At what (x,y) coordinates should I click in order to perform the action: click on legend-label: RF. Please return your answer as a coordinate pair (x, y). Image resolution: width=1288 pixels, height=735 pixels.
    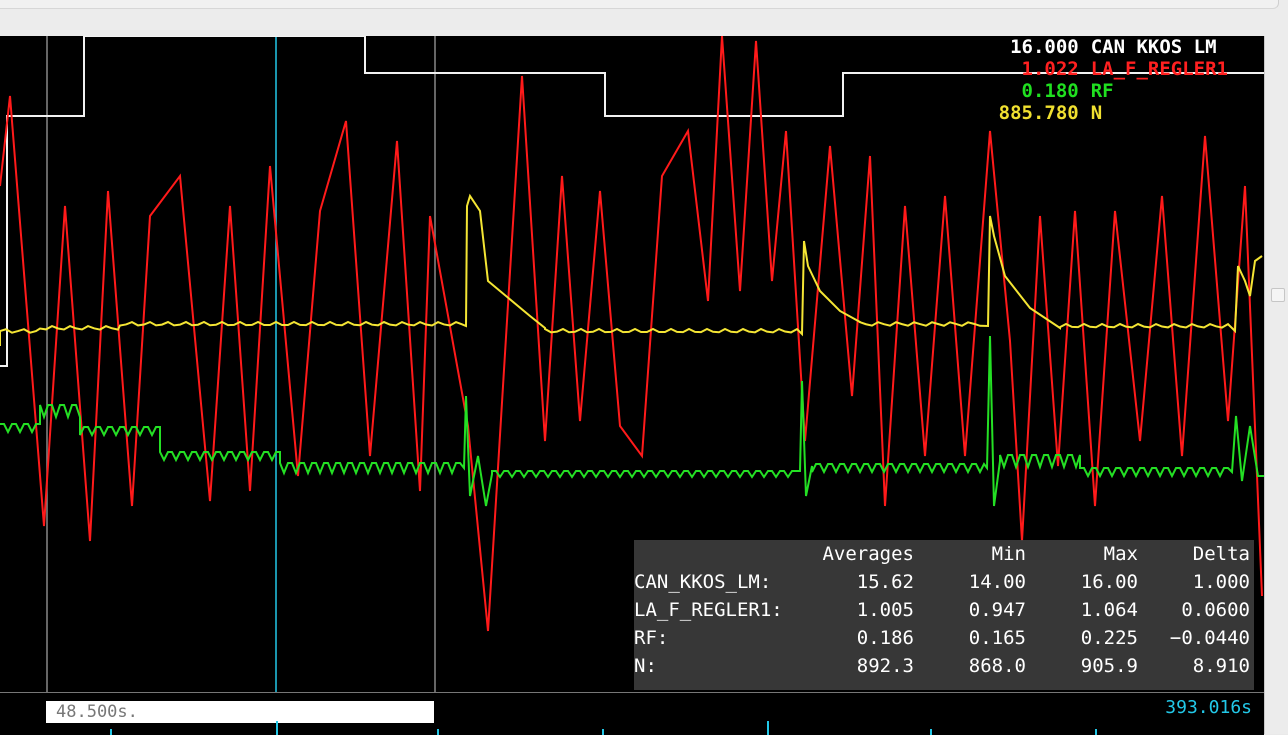
    Looking at the image, I should click on (1102, 91).